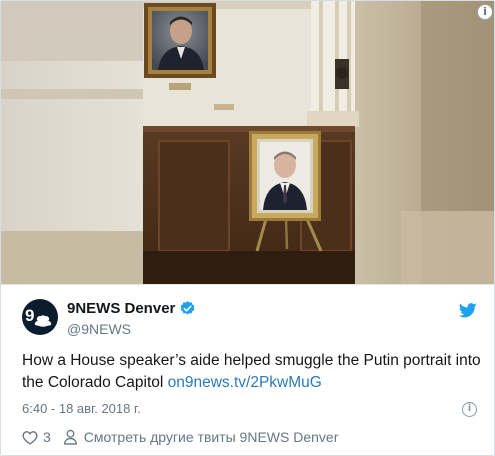 This screenshot has width=495, height=456. Describe the element at coordinates (43, 321) in the screenshot. I see `nbc-peacock-icon` at that location.